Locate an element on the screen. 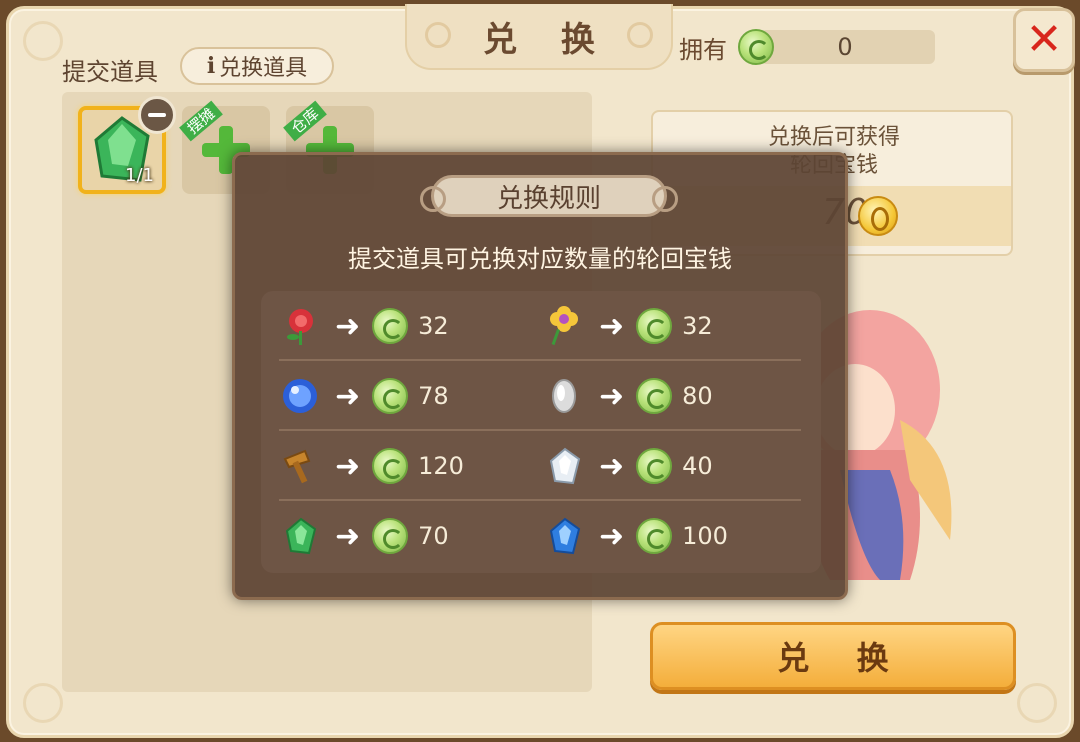 This screenshot has width=1080, height=742. owned-label: 拥有 is located at coordinates (703, 50).